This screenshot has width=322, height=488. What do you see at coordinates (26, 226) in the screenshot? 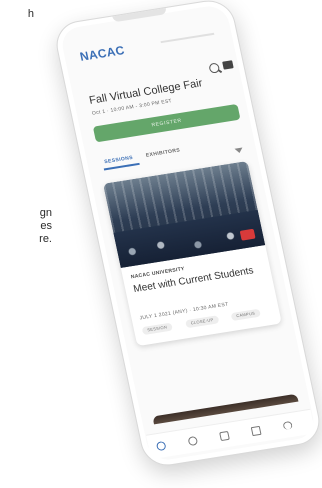
I see `cropped-text-middle: gn es re.` at bounding box center [26, 226].